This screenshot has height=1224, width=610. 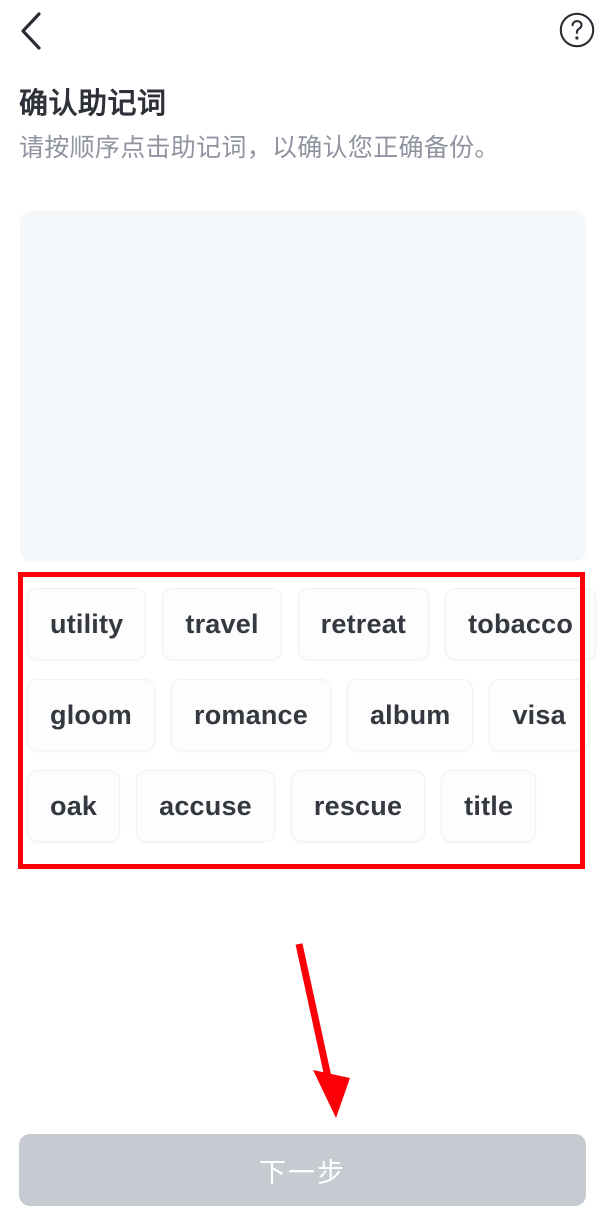 I want to click on word-chip: romance, so click(x=251, y=715).